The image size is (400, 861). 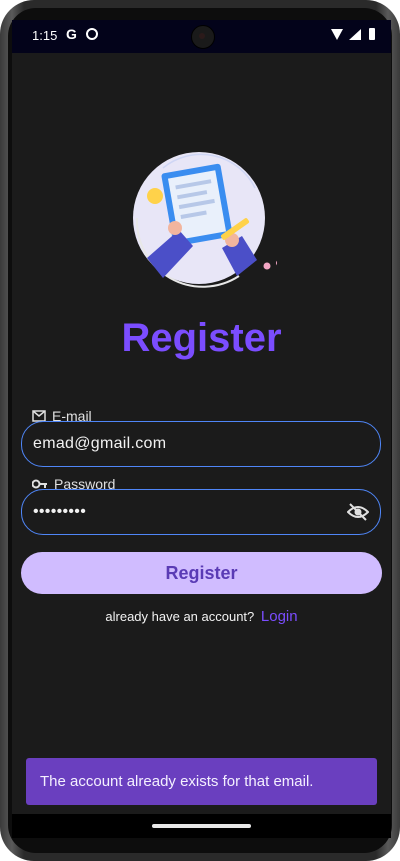 I want to click on eye-off-icon, so click(x=358, y=512).